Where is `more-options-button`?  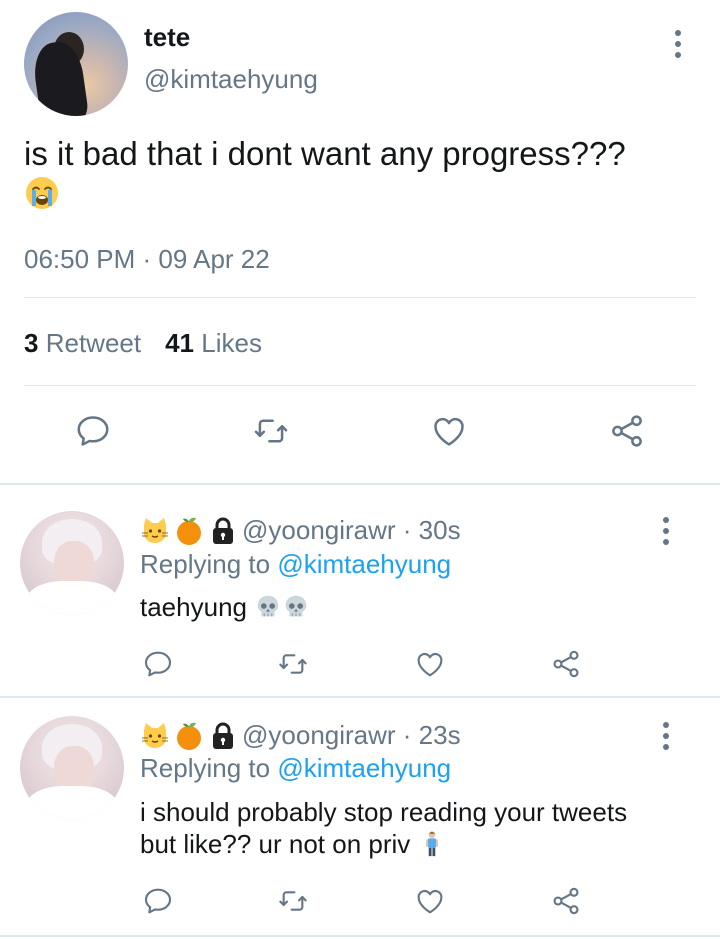 more-options-button is located at coordinates (678, 45).